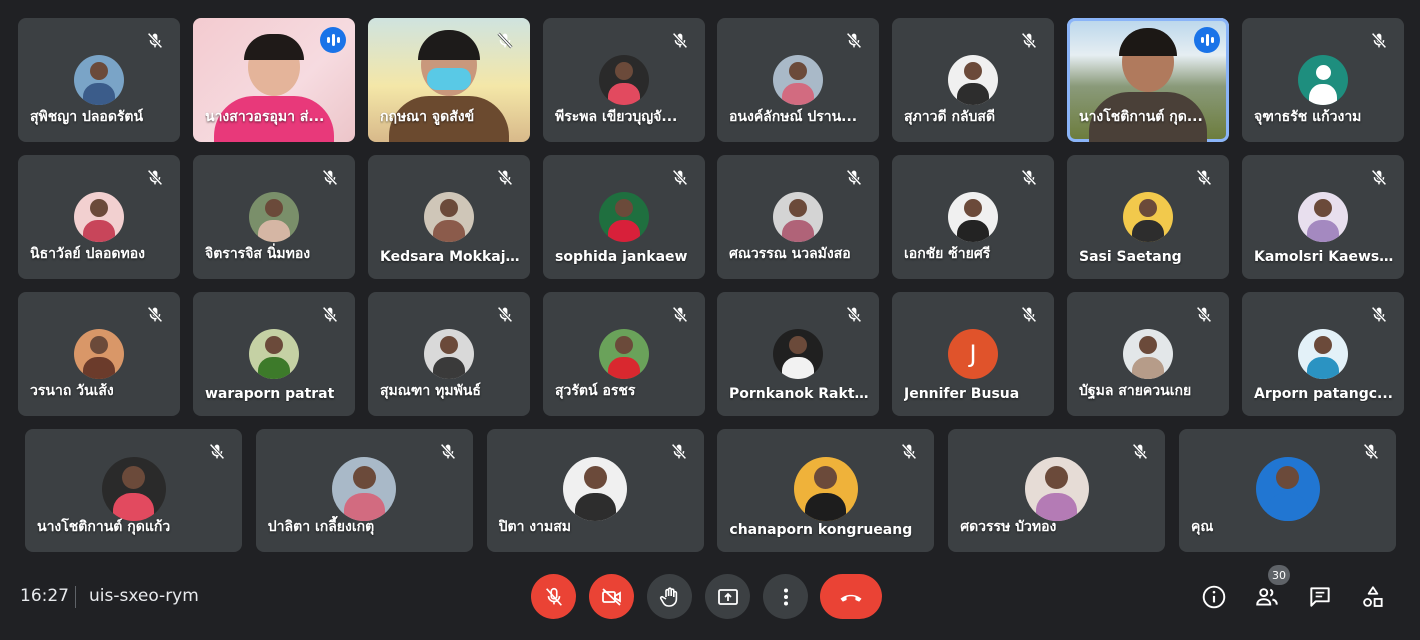 Image resolution: width=1420 pixels, height=640 pixels. I want to click on participant-tile: sophida jankaew, so click(624, 217).